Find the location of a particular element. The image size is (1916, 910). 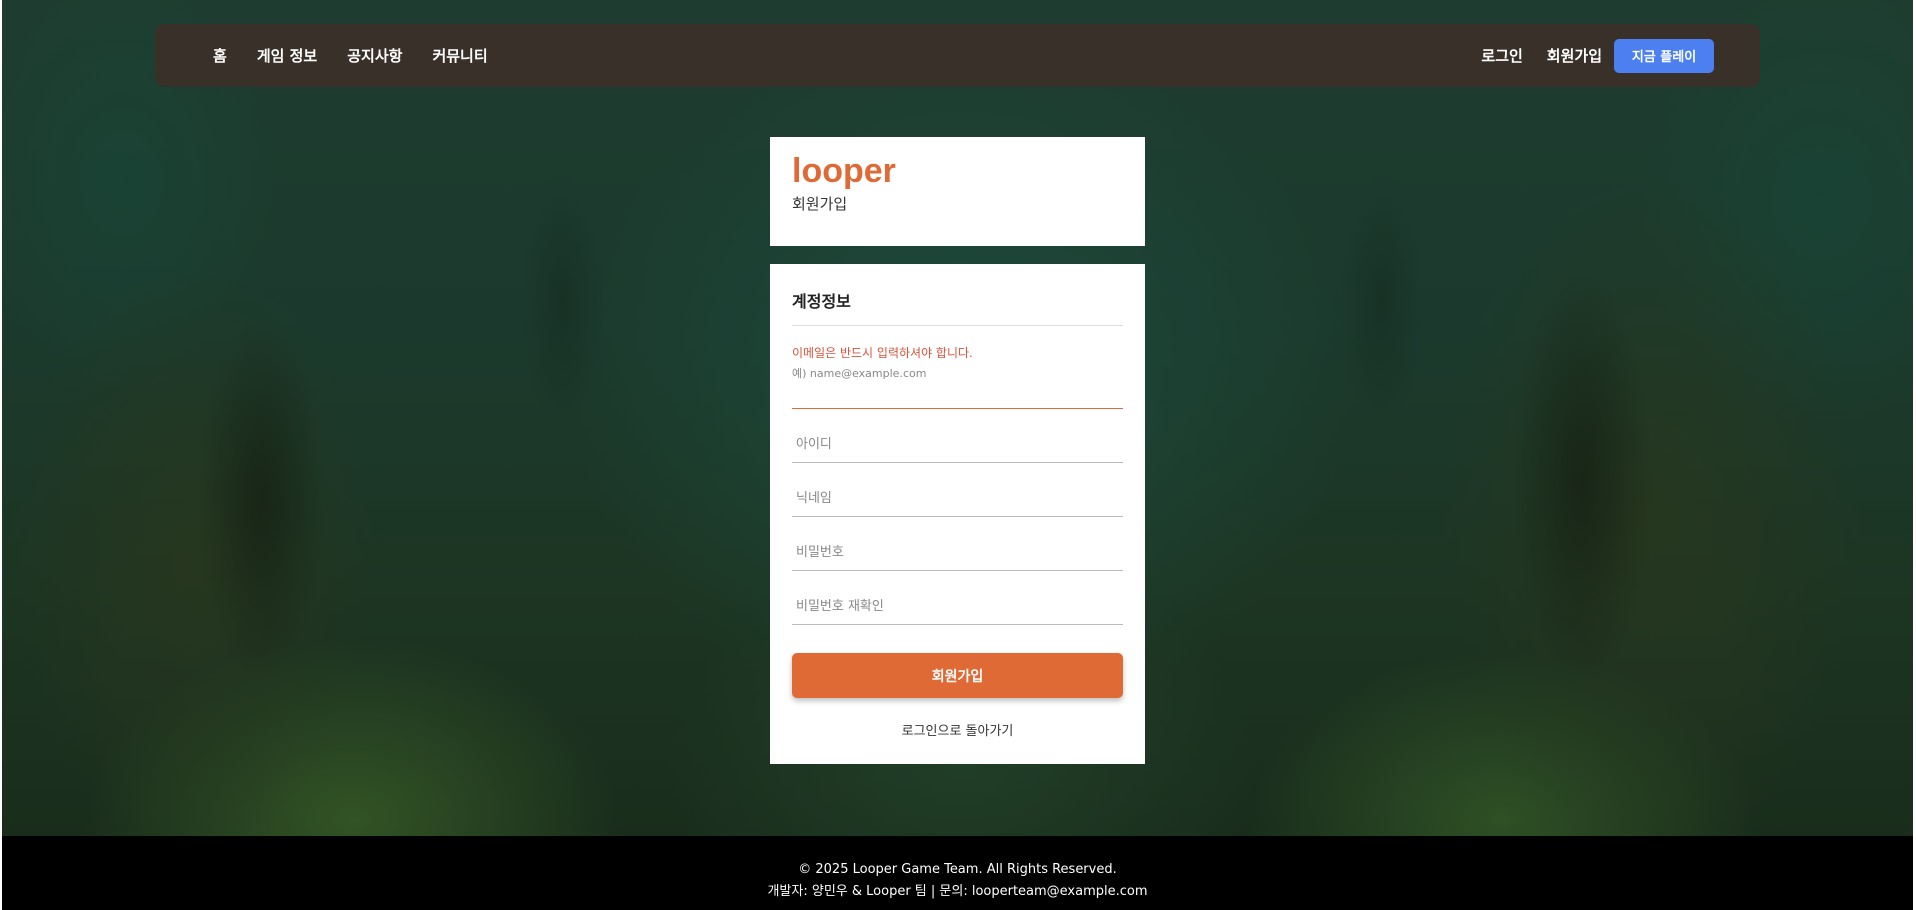

id-input is located at coordinates (957, 445).